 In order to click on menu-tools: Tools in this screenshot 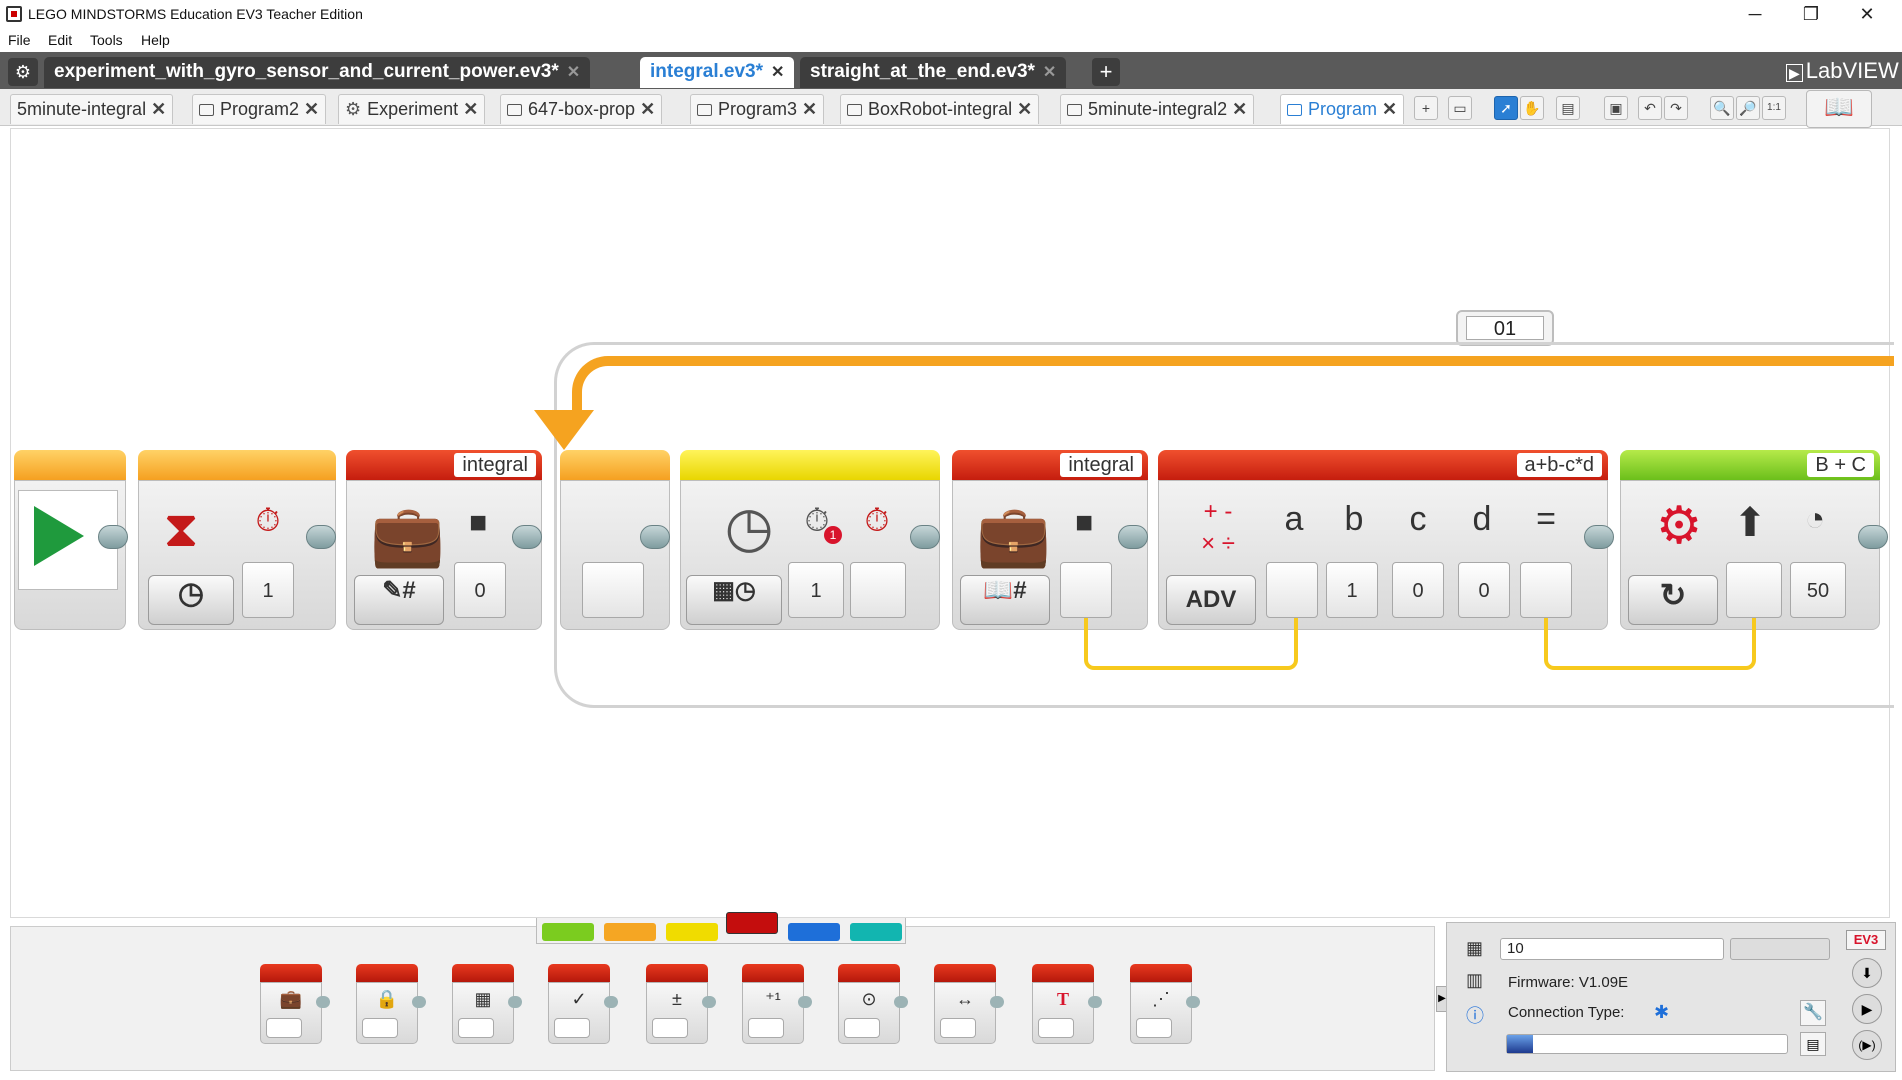, I will do `click(106, 40)`.